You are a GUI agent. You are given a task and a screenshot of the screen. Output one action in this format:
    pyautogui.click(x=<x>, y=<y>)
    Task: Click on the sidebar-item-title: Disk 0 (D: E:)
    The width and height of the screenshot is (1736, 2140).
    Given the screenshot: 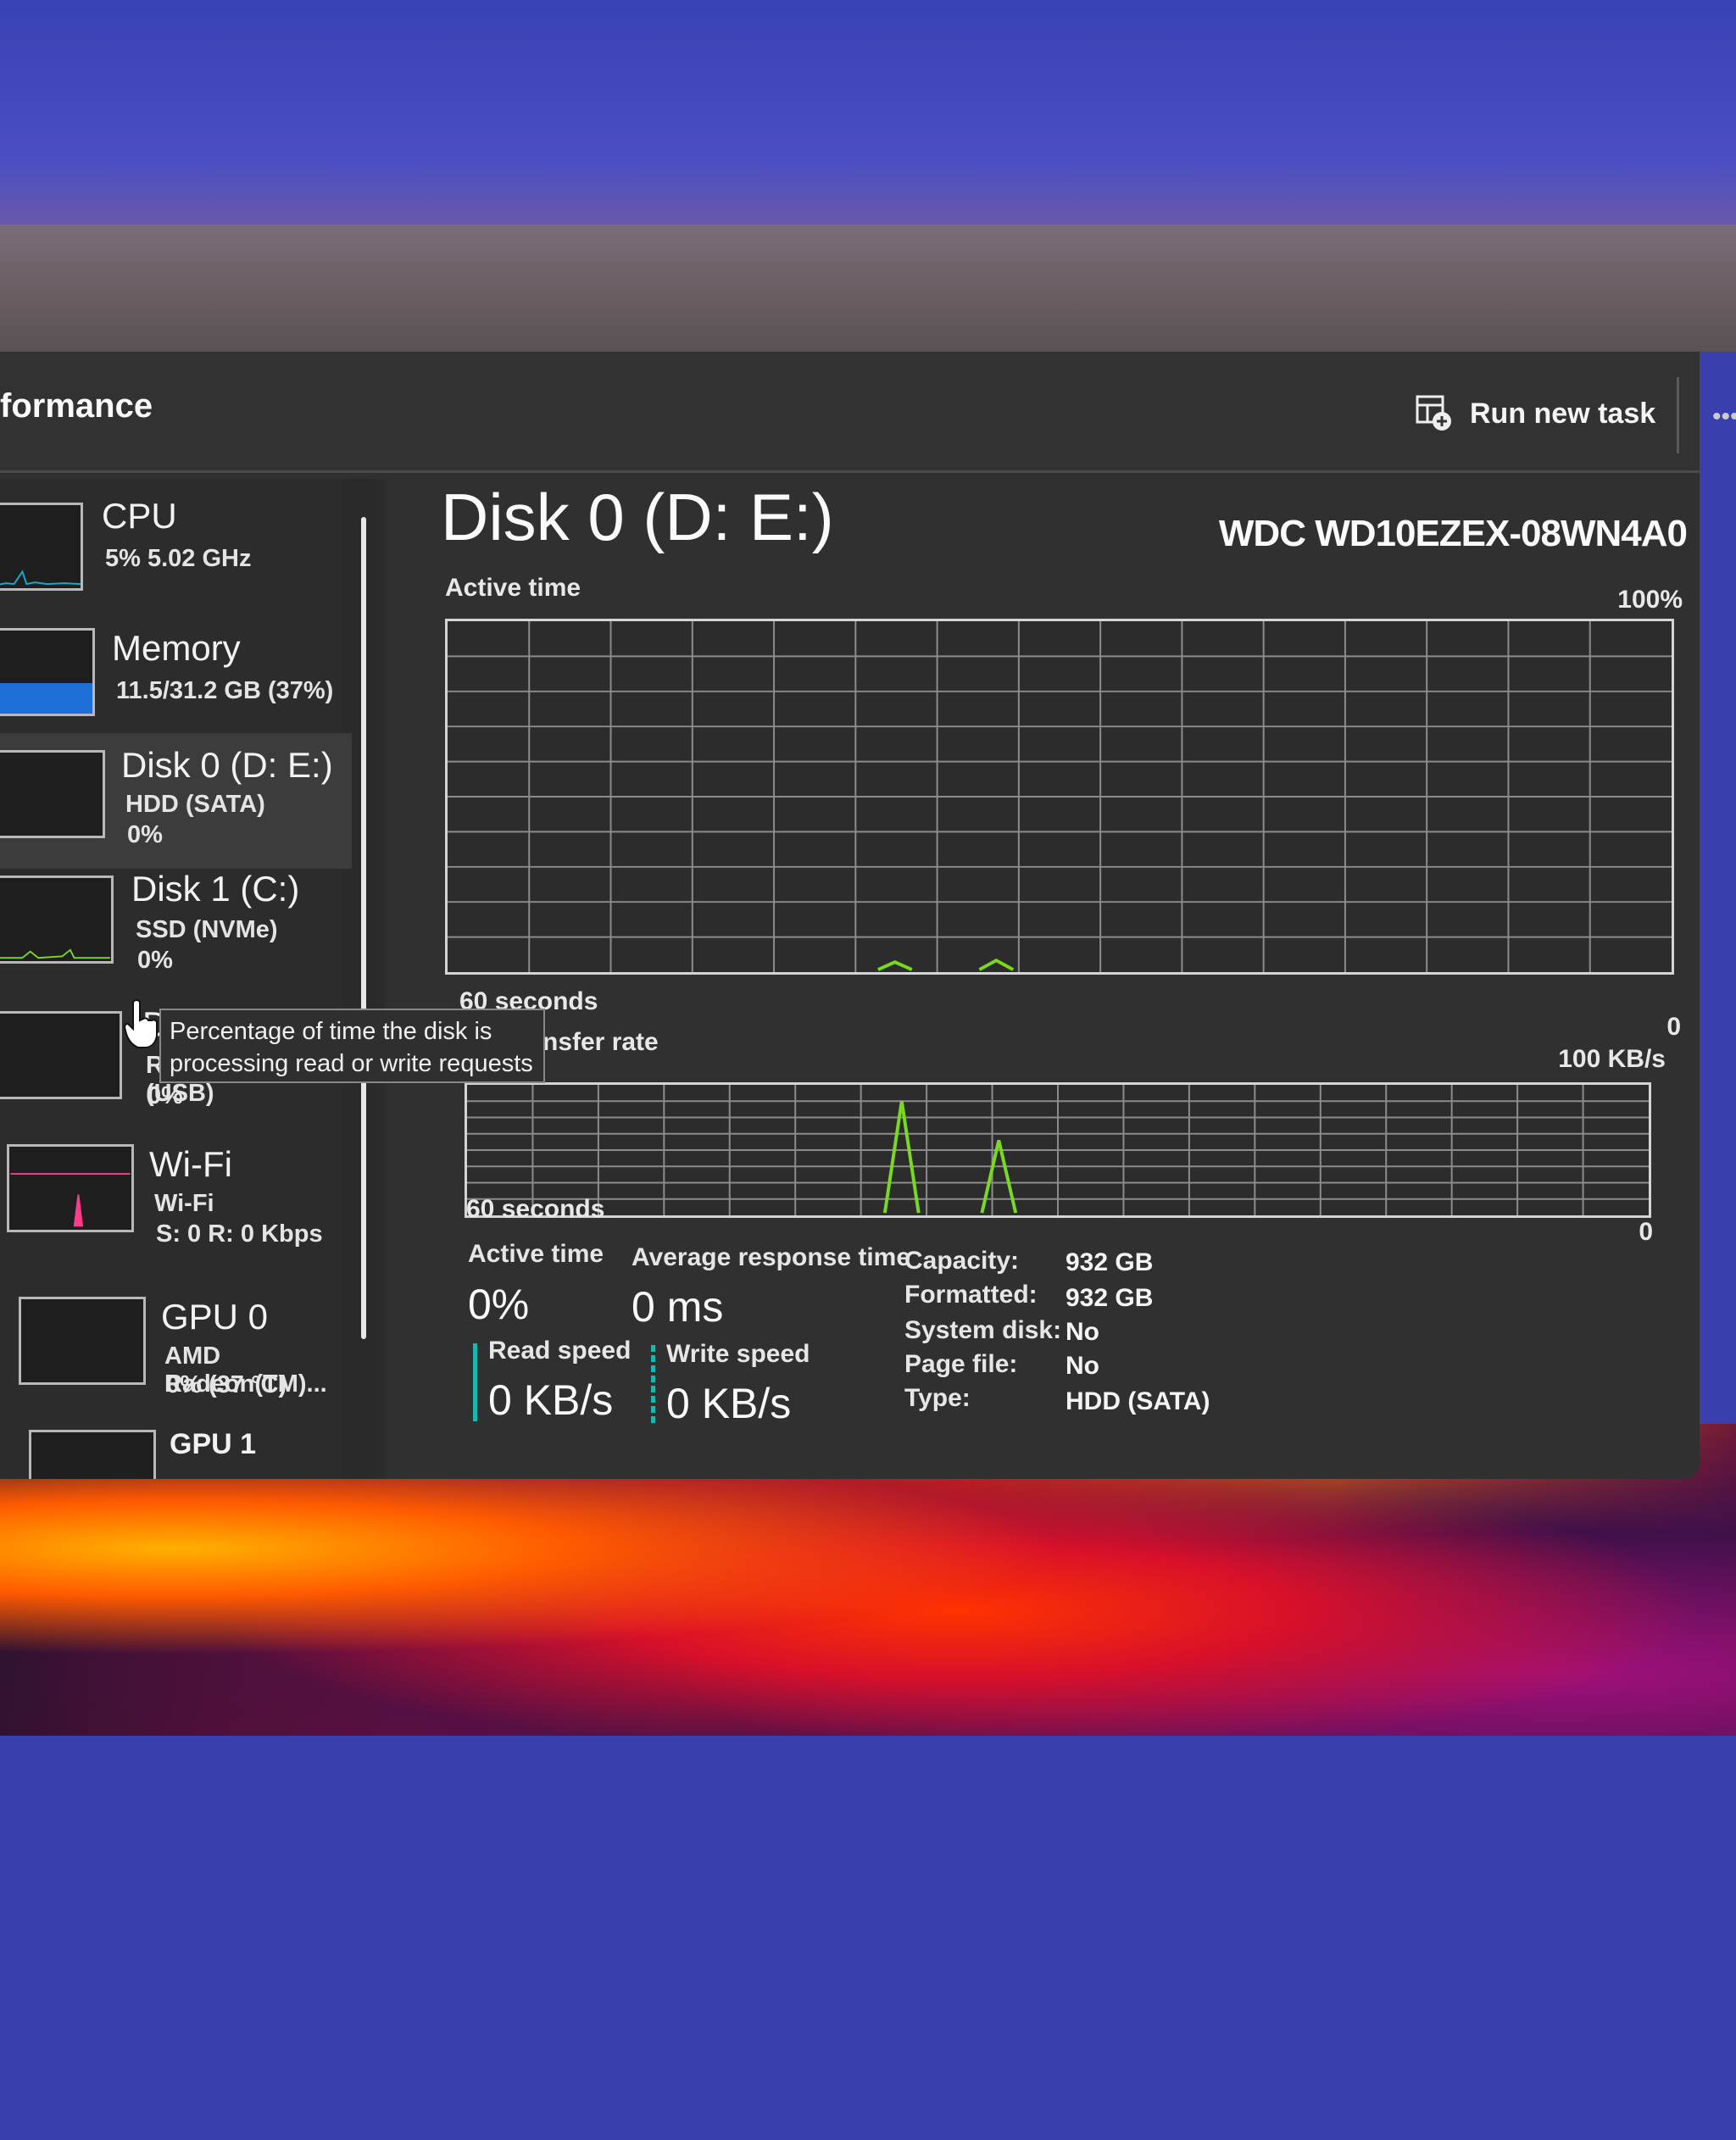 What is the action you would take?
    pyautogui.click(x=227, y=765)
    